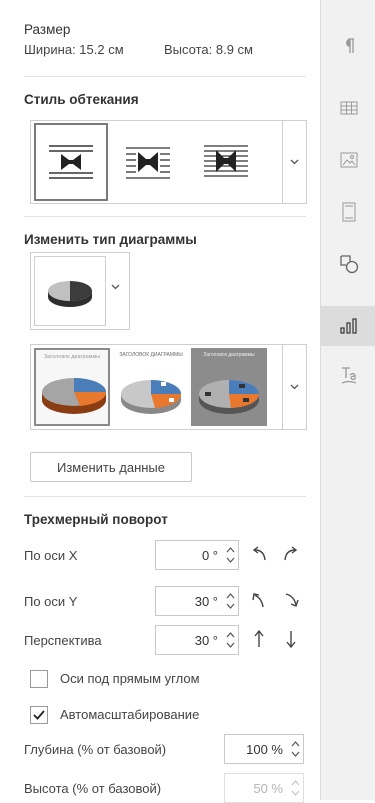  I want to click on chart-type-title: Изменить тип диаграммы, so click(110, 239).